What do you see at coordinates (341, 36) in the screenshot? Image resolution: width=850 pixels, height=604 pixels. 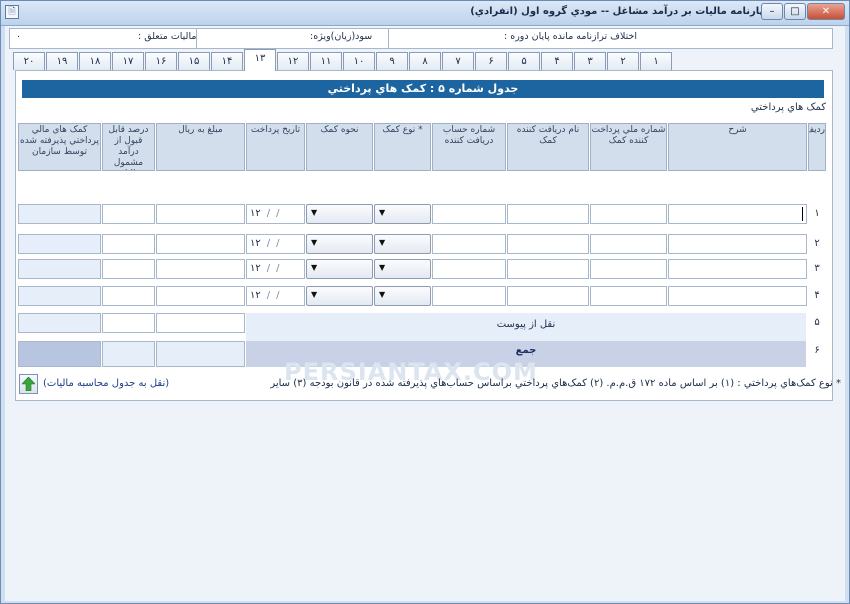 I see `profit-label: سود(زيان)ويژه:` at bounding box center [341, 36].